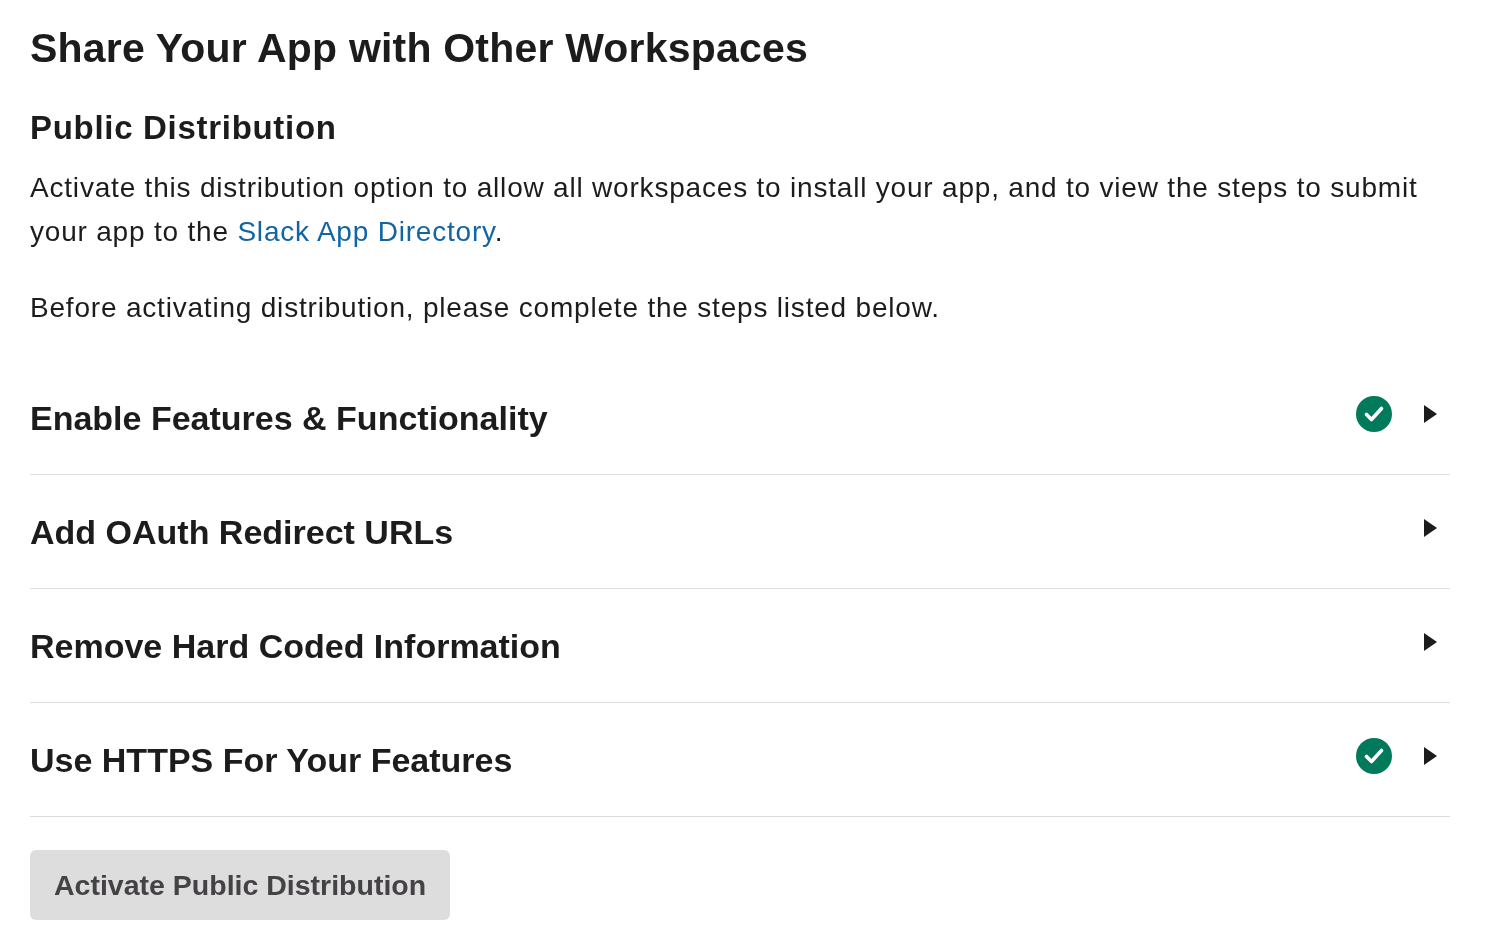 The height and width of the screenshot is (940, 1488). I want to click on step-title: Enable Features & Functionality, so click(289, 417).